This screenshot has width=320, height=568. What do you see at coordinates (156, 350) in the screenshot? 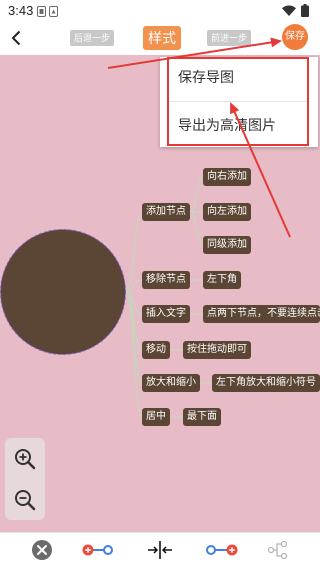
I see `node-move: 移动` at bounding box center [156, 350].